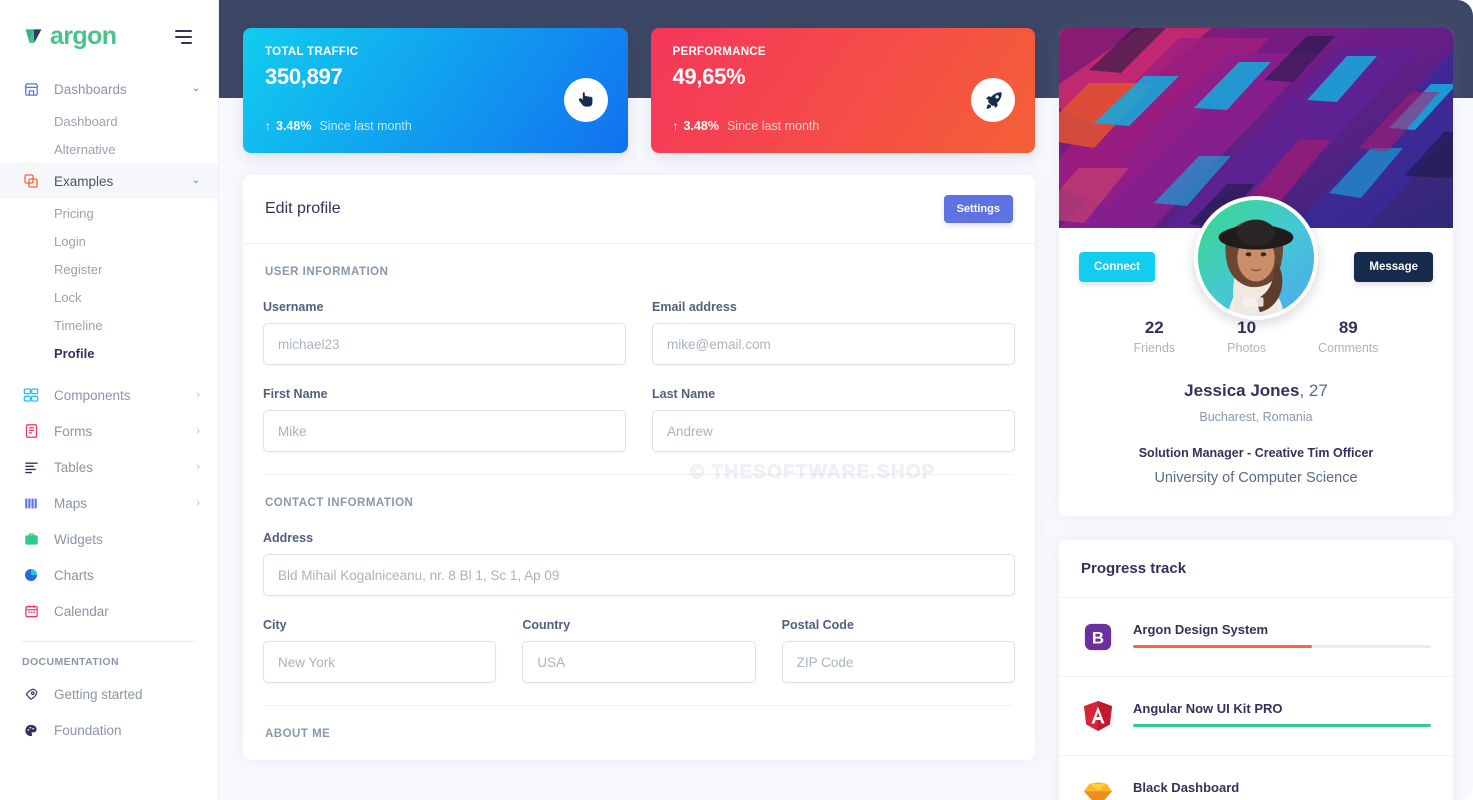 The height and width of the screenshot is (800, 1473). I want to click on copy-icon, so click(31, 181).